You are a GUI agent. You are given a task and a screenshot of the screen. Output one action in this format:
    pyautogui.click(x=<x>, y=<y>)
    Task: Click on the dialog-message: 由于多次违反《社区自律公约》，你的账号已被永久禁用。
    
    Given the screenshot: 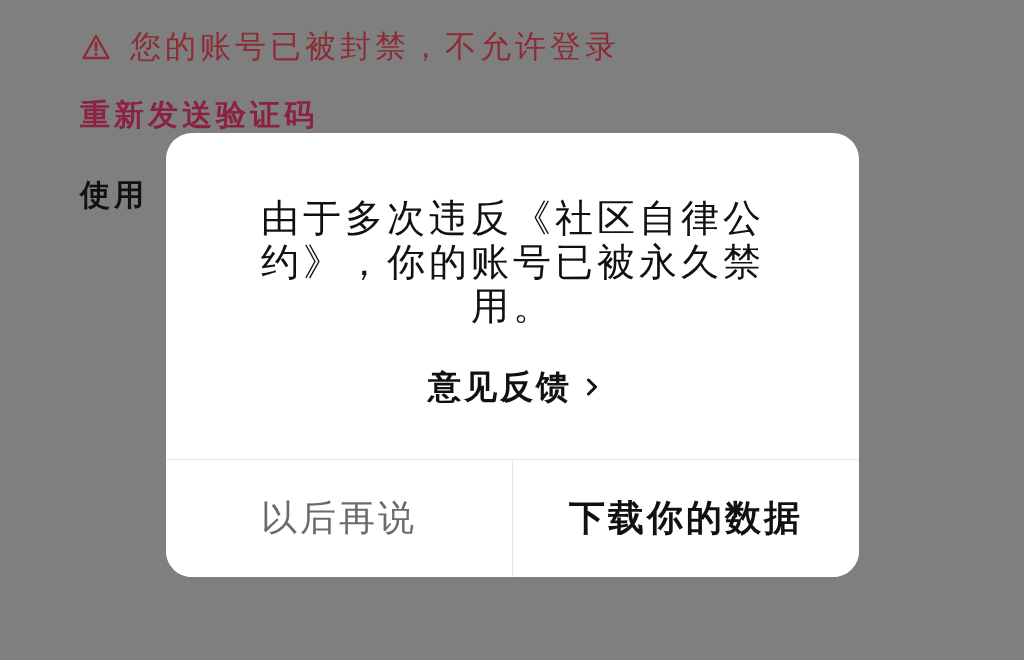 What is the action you would take?
    pyautogui.click(x=512, y=262)
    